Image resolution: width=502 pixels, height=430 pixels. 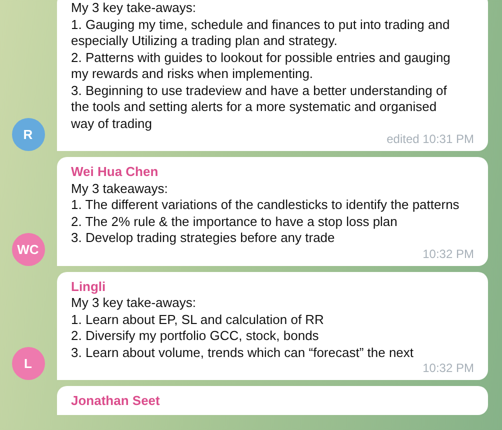 What do you see at coordinates (266, 172) in the screenshot?
I see `sender-name: Wei Hua Chen` at bounding box center [266, 172].